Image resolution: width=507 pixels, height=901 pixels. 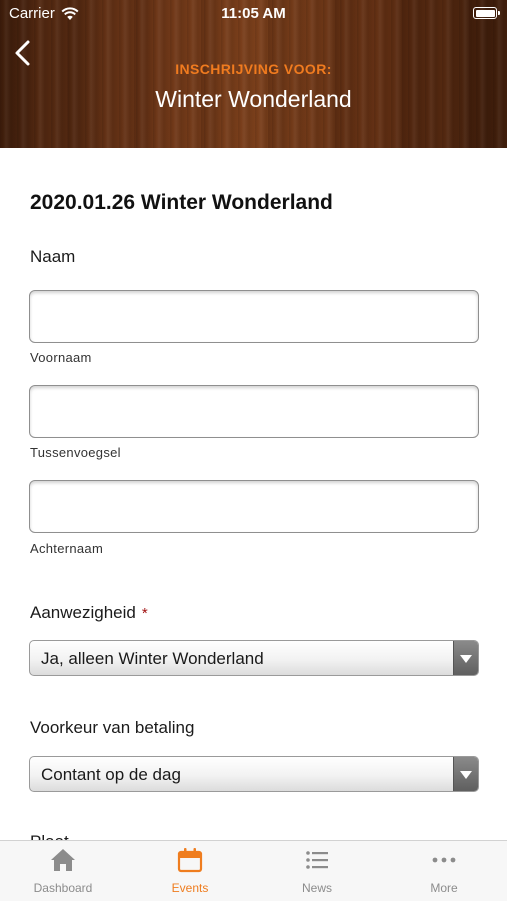 I want to click on middle-name-sublabel: Tussenvoegsel, so click(x=75, y=452).